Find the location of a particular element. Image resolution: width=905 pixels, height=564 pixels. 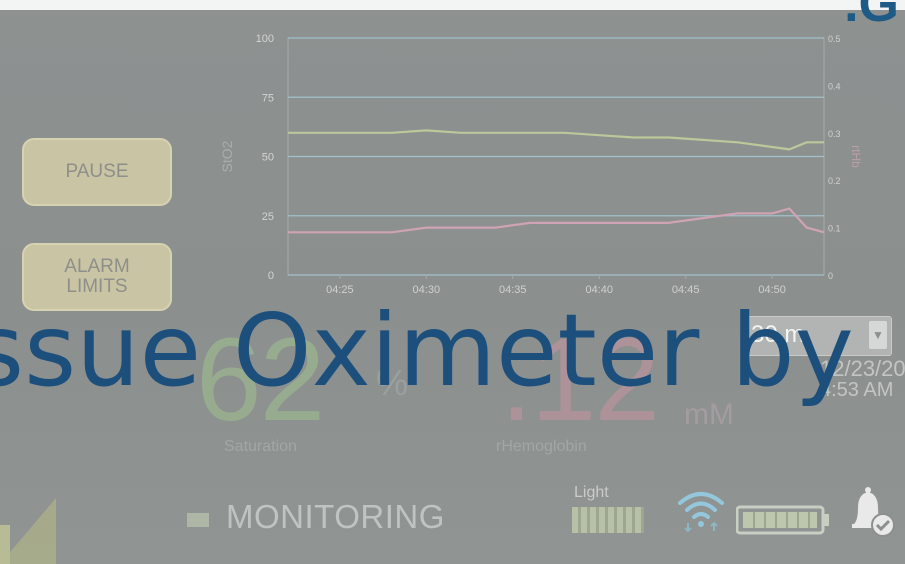

y2-tick-label: 0.3 is located at coordinates (834, 134).